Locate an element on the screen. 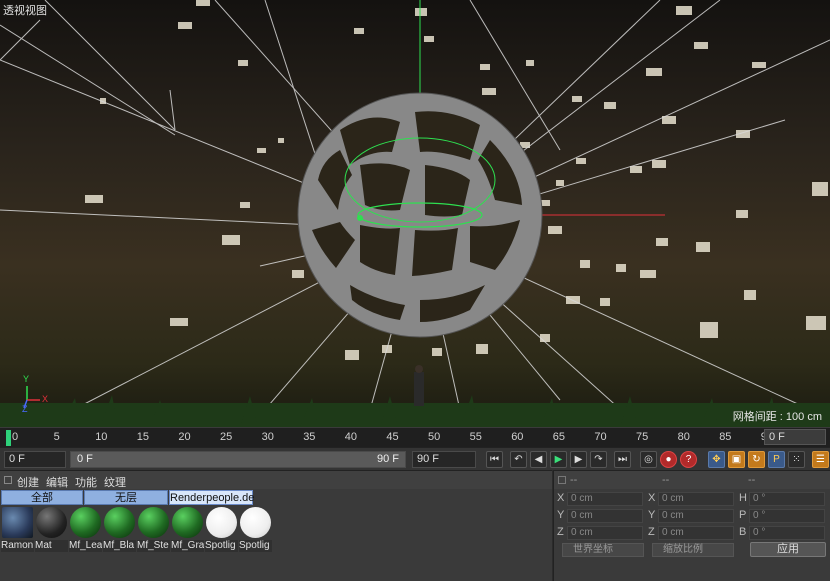  param-key-icon: P is located at coordinates (776, 459).